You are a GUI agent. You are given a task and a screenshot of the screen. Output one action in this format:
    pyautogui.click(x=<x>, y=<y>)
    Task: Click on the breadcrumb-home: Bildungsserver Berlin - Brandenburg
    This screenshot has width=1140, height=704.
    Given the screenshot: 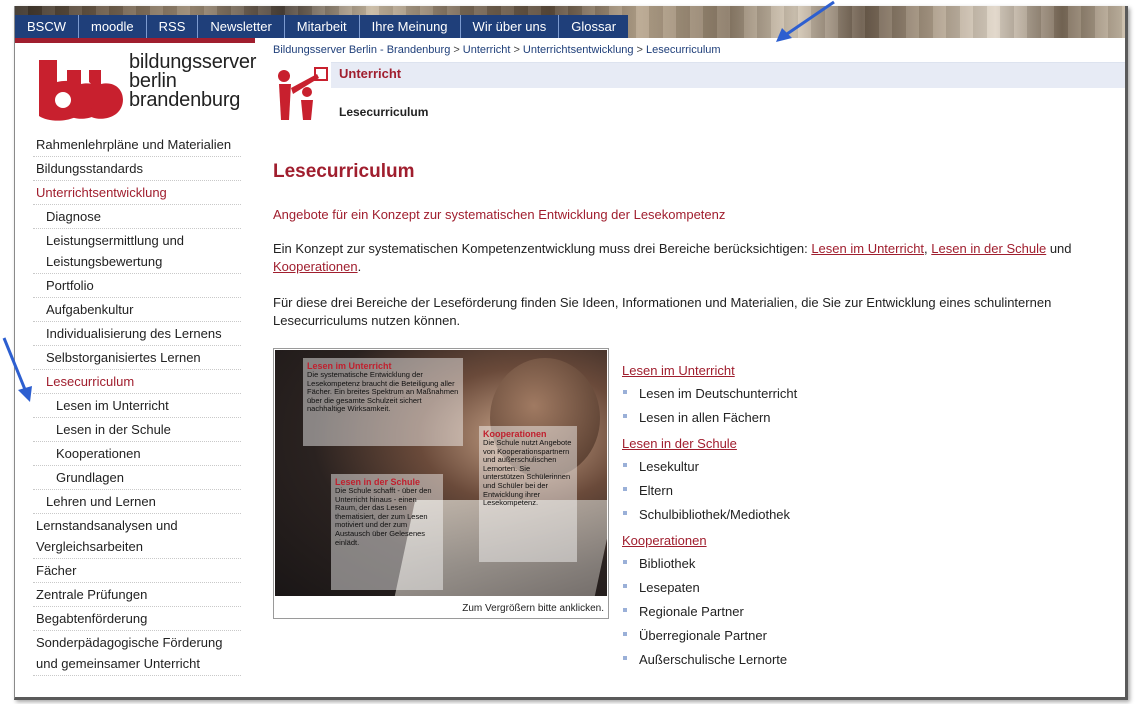 What is the action you would take?
    pyautogui.click(x=361, y=50)
    